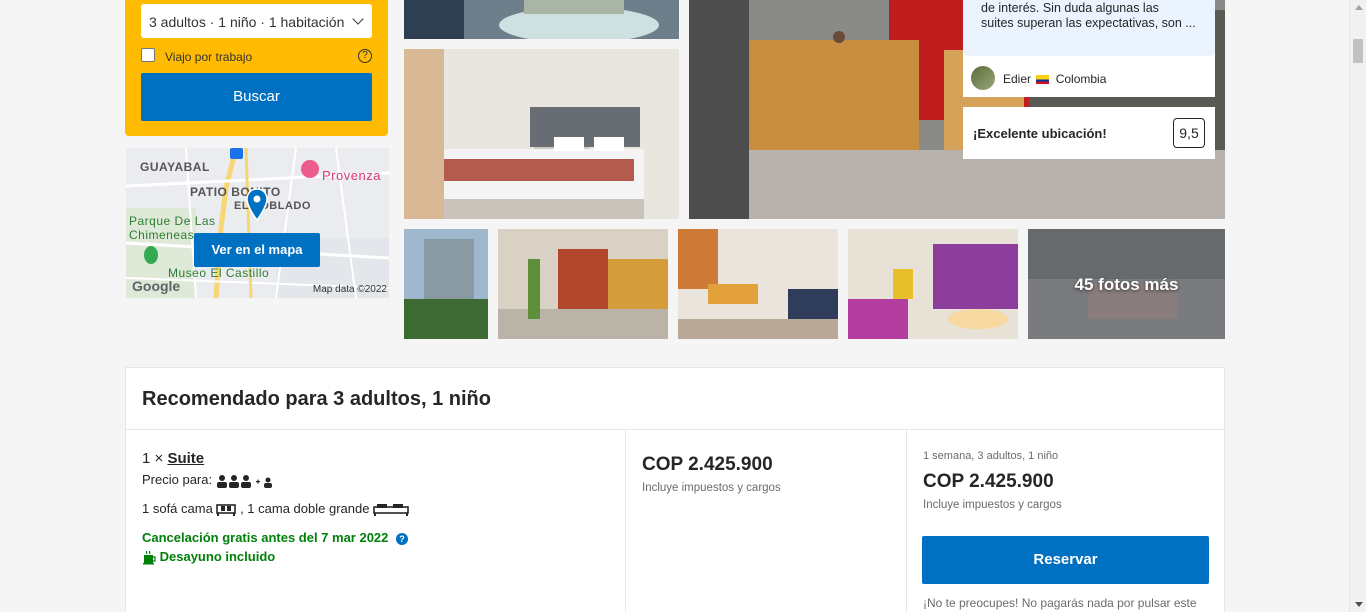  Describe the element at coordinates (162, 235) in the screenshot. I see `map-label-chimeneas: Chimeneas` at that location.